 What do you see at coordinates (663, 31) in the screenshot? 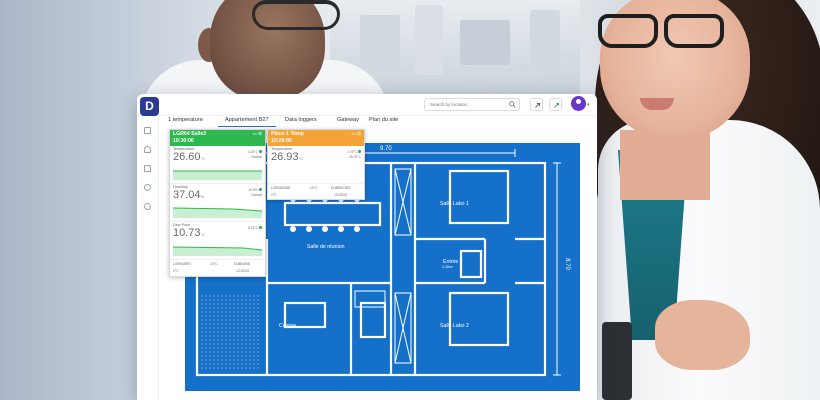
I see `background-woman-glasses` at bounding box center [663, 31].